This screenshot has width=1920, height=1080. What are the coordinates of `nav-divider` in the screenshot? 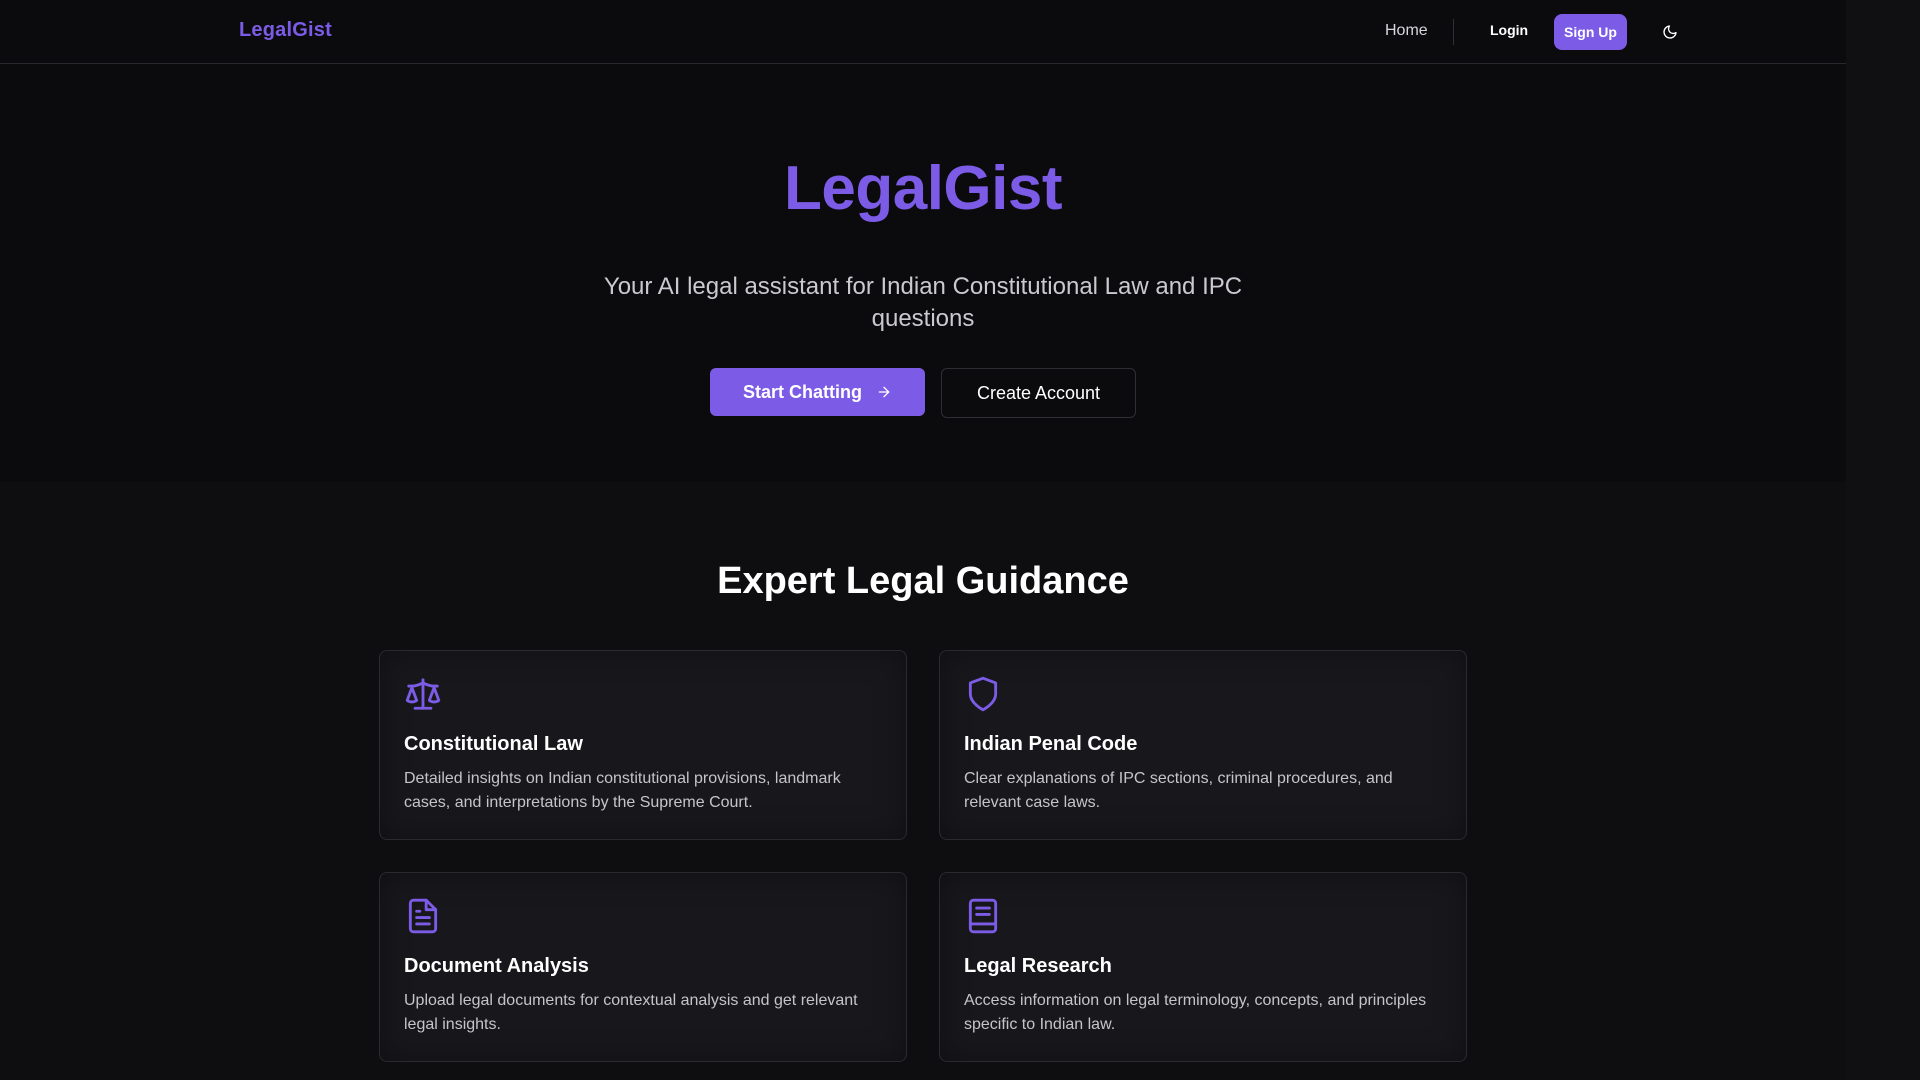 It's located at (1453, 32).